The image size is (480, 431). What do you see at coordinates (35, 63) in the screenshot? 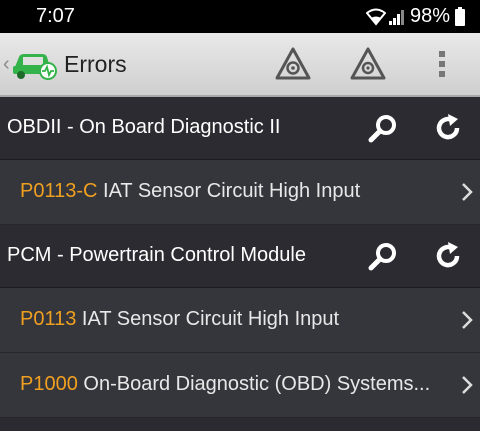
I see `car-diagnostic-logo-icon` at bounding box center [35, 63].